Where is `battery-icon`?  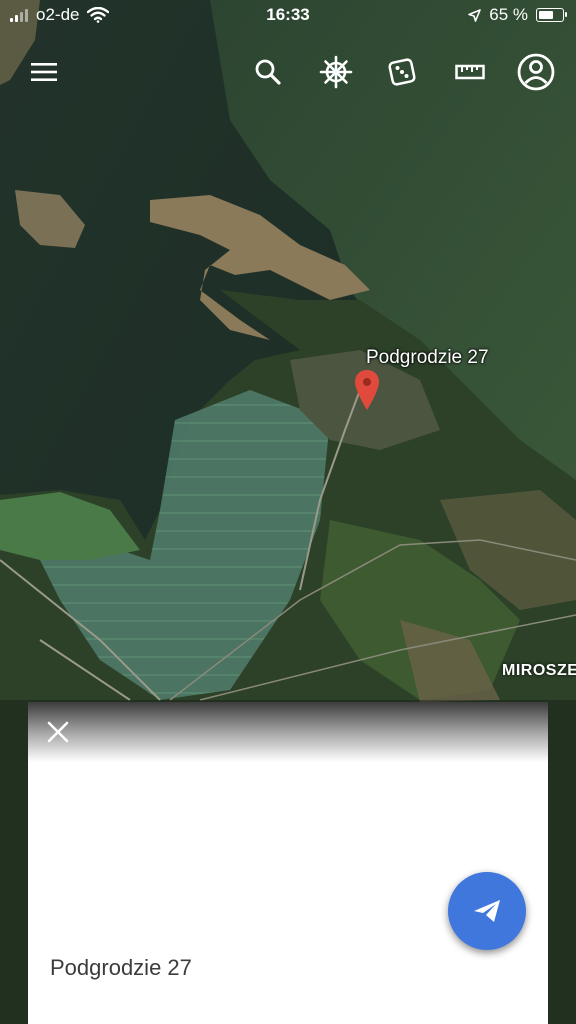
battery-icon is located at coordinates (551, 15).